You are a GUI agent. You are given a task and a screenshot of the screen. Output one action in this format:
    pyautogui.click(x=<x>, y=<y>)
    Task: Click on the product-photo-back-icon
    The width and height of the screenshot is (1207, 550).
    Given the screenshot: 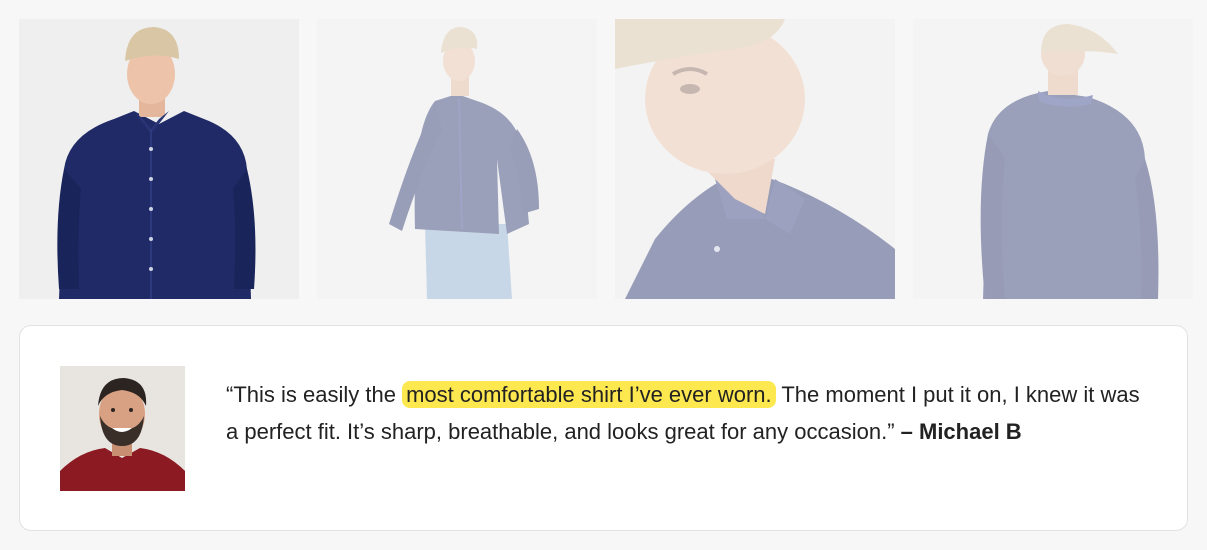 What is the action you would take?
    pyautogui.click(x=1053, y=159)
    